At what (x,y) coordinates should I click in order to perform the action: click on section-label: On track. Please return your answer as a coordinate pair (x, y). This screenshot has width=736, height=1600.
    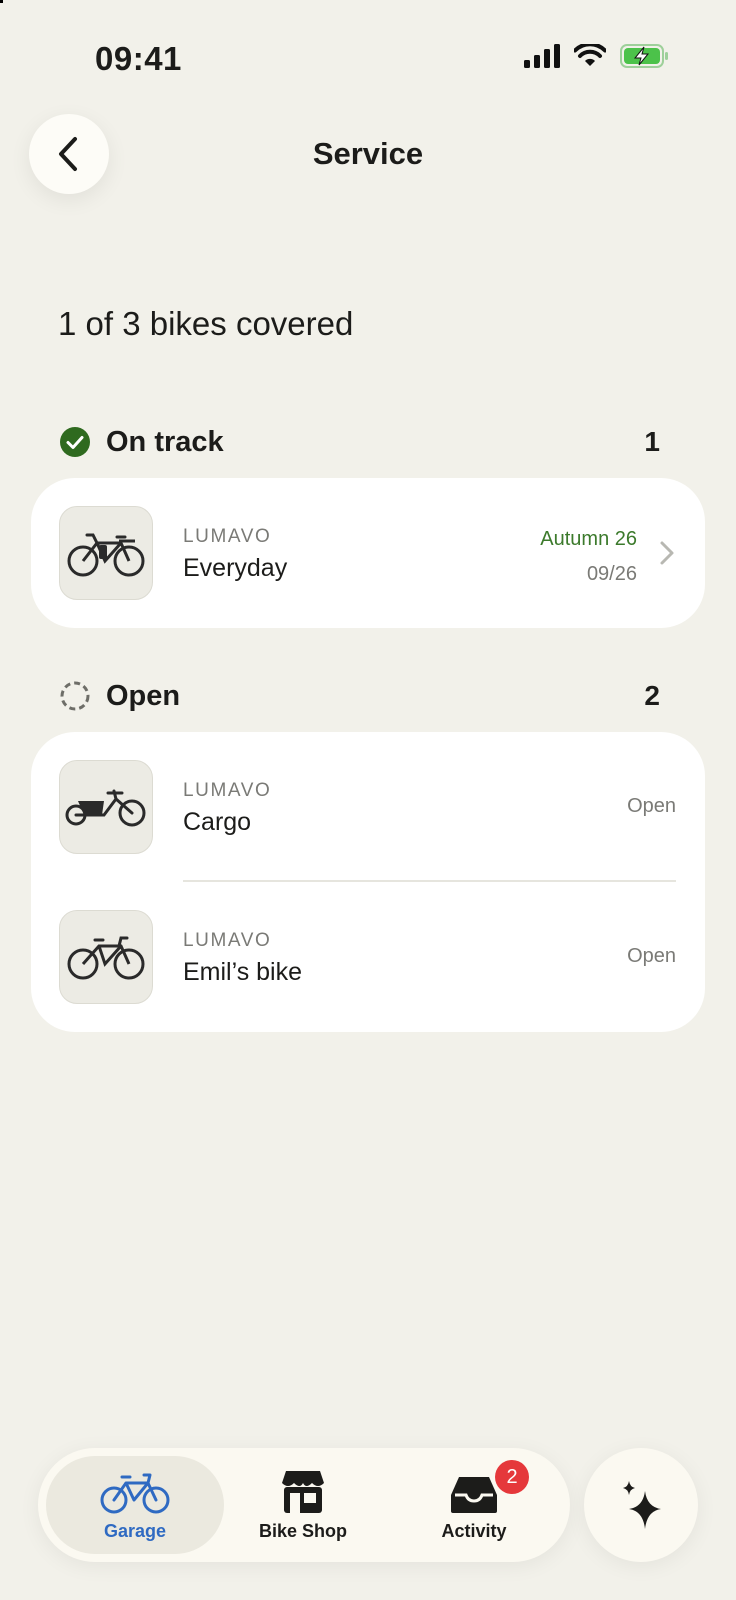
    Looking at the image, I should click on (165, 441).